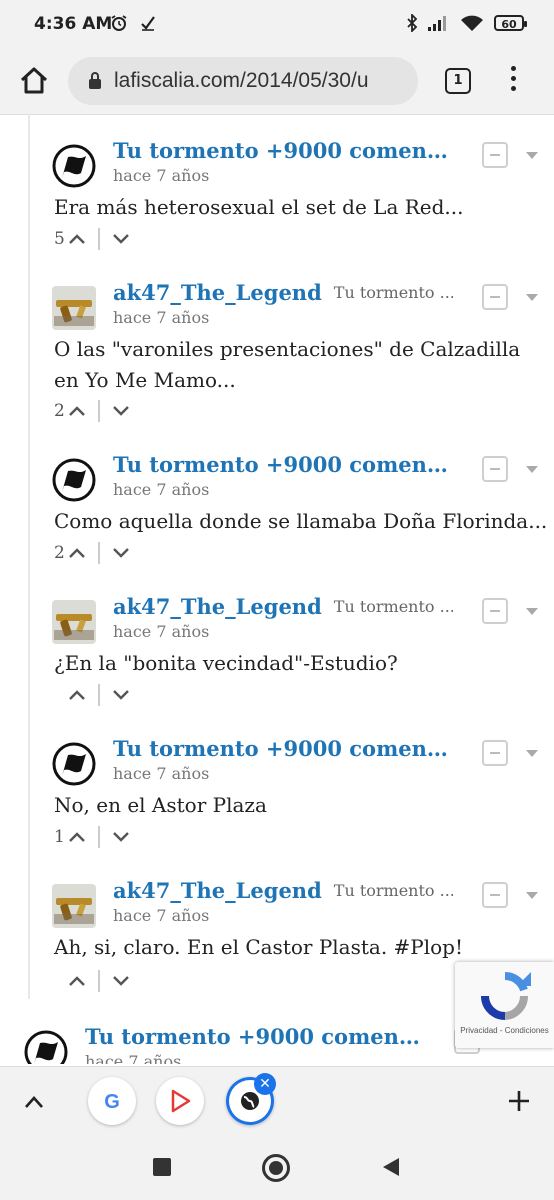 The height and width of the screenshot is (1200, 554). I want to click on thread-line, so click(29, 556).